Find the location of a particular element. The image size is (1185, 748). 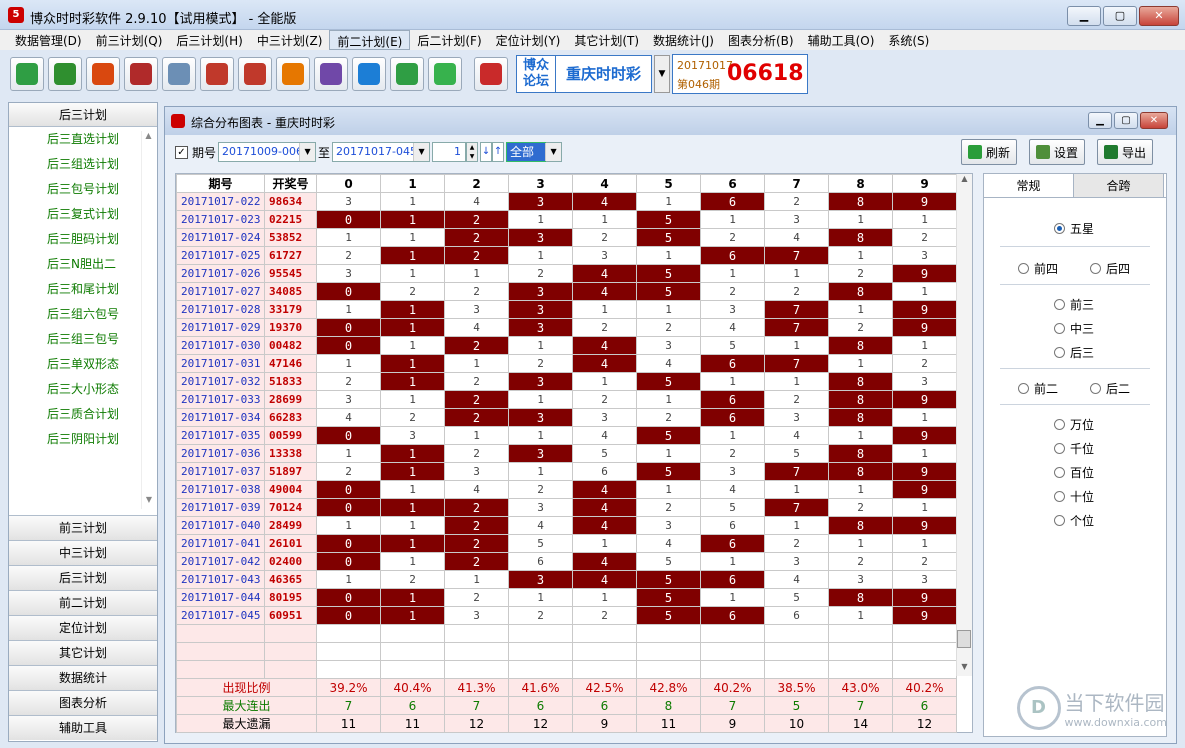

toolbar-button: download-icon is located at coordinates (65, 74).